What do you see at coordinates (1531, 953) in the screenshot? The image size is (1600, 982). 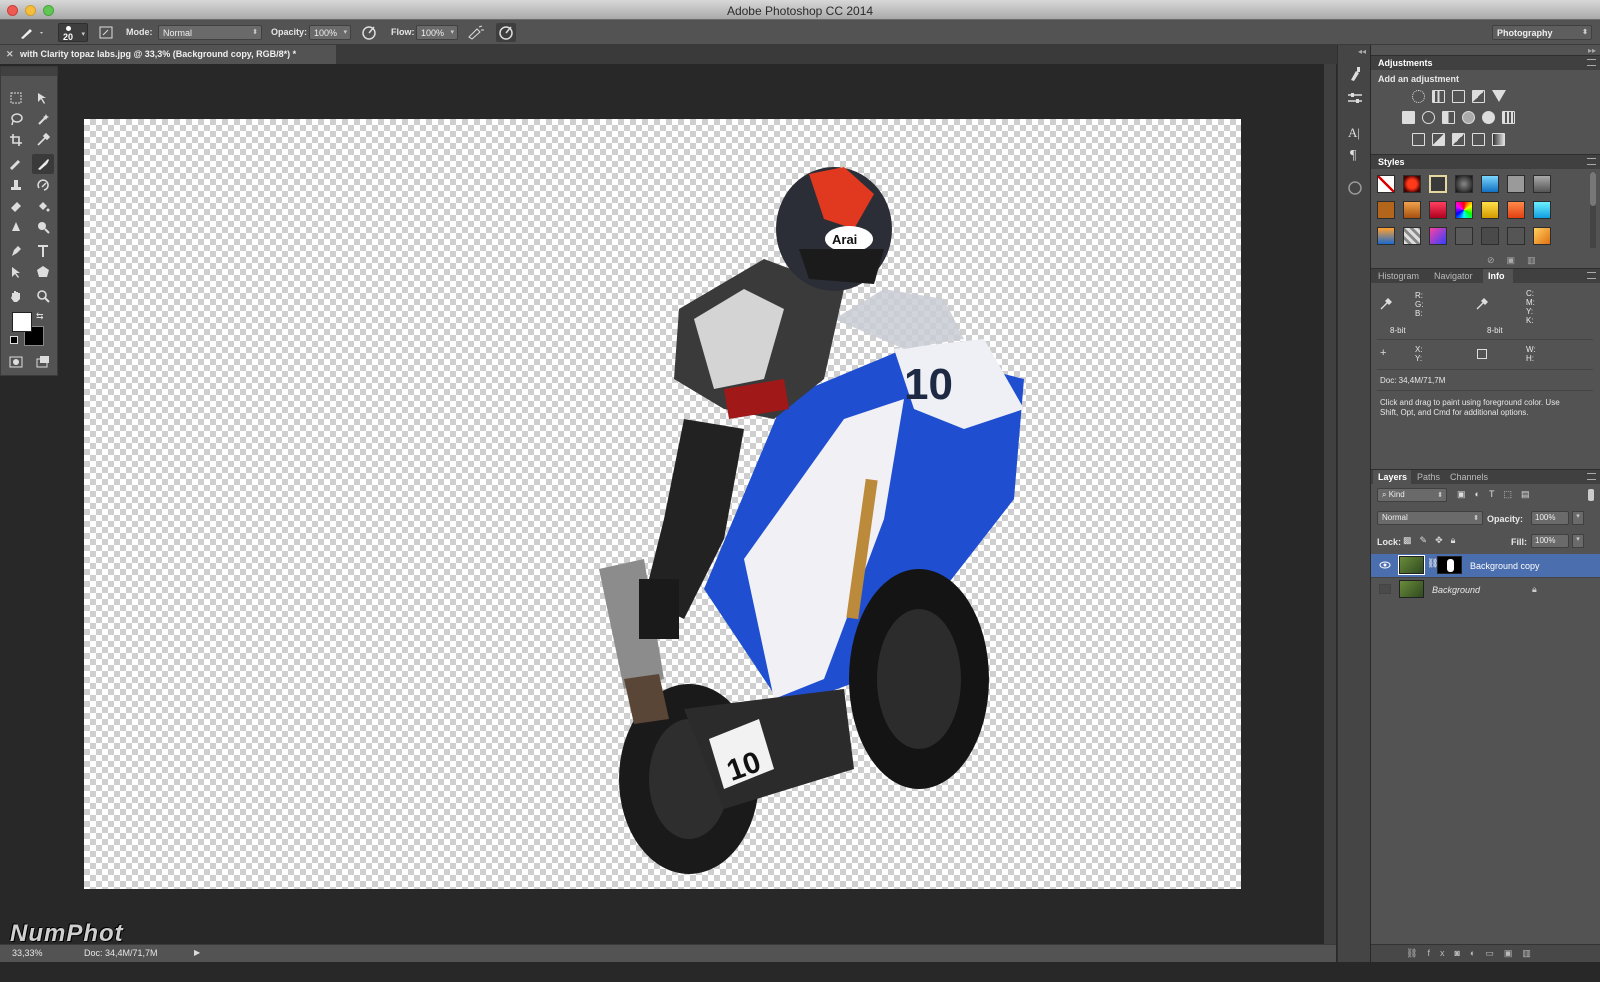 I see `delete-layer-icon: ▥` at bounding box center [1531, 953].